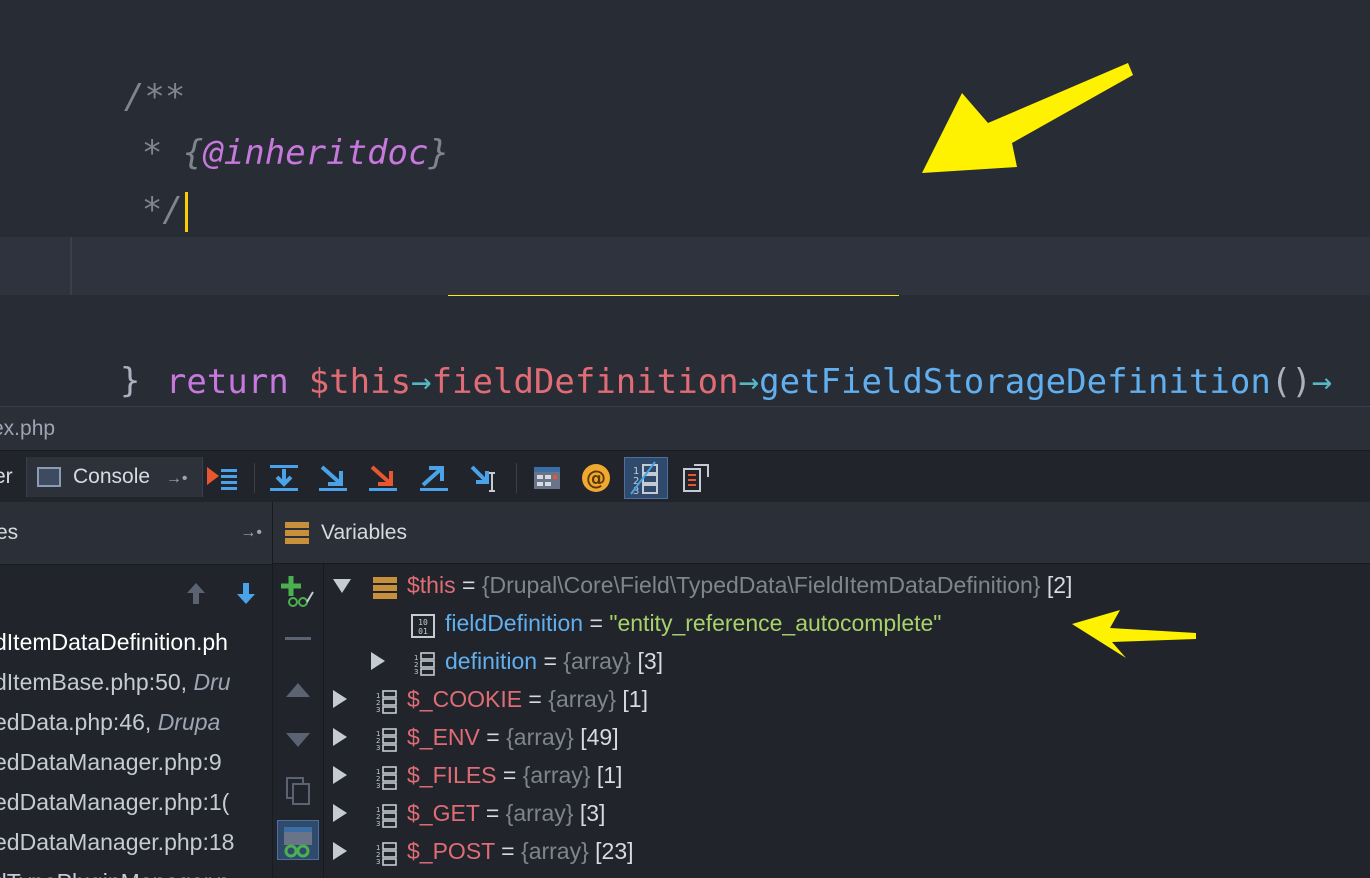  Describe the element at coordinates (333, 478) in the screenshot. I see `step-into-icon` at that location.